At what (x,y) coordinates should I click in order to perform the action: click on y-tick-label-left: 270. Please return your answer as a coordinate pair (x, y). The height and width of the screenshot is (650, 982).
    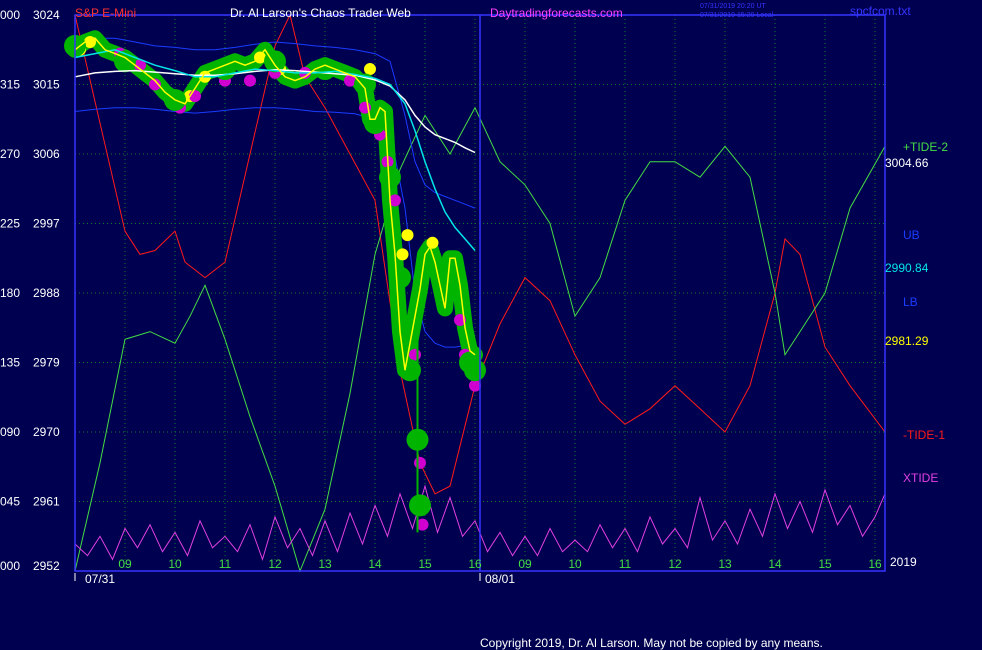
    Looking at the image, I should click on (10, 154).